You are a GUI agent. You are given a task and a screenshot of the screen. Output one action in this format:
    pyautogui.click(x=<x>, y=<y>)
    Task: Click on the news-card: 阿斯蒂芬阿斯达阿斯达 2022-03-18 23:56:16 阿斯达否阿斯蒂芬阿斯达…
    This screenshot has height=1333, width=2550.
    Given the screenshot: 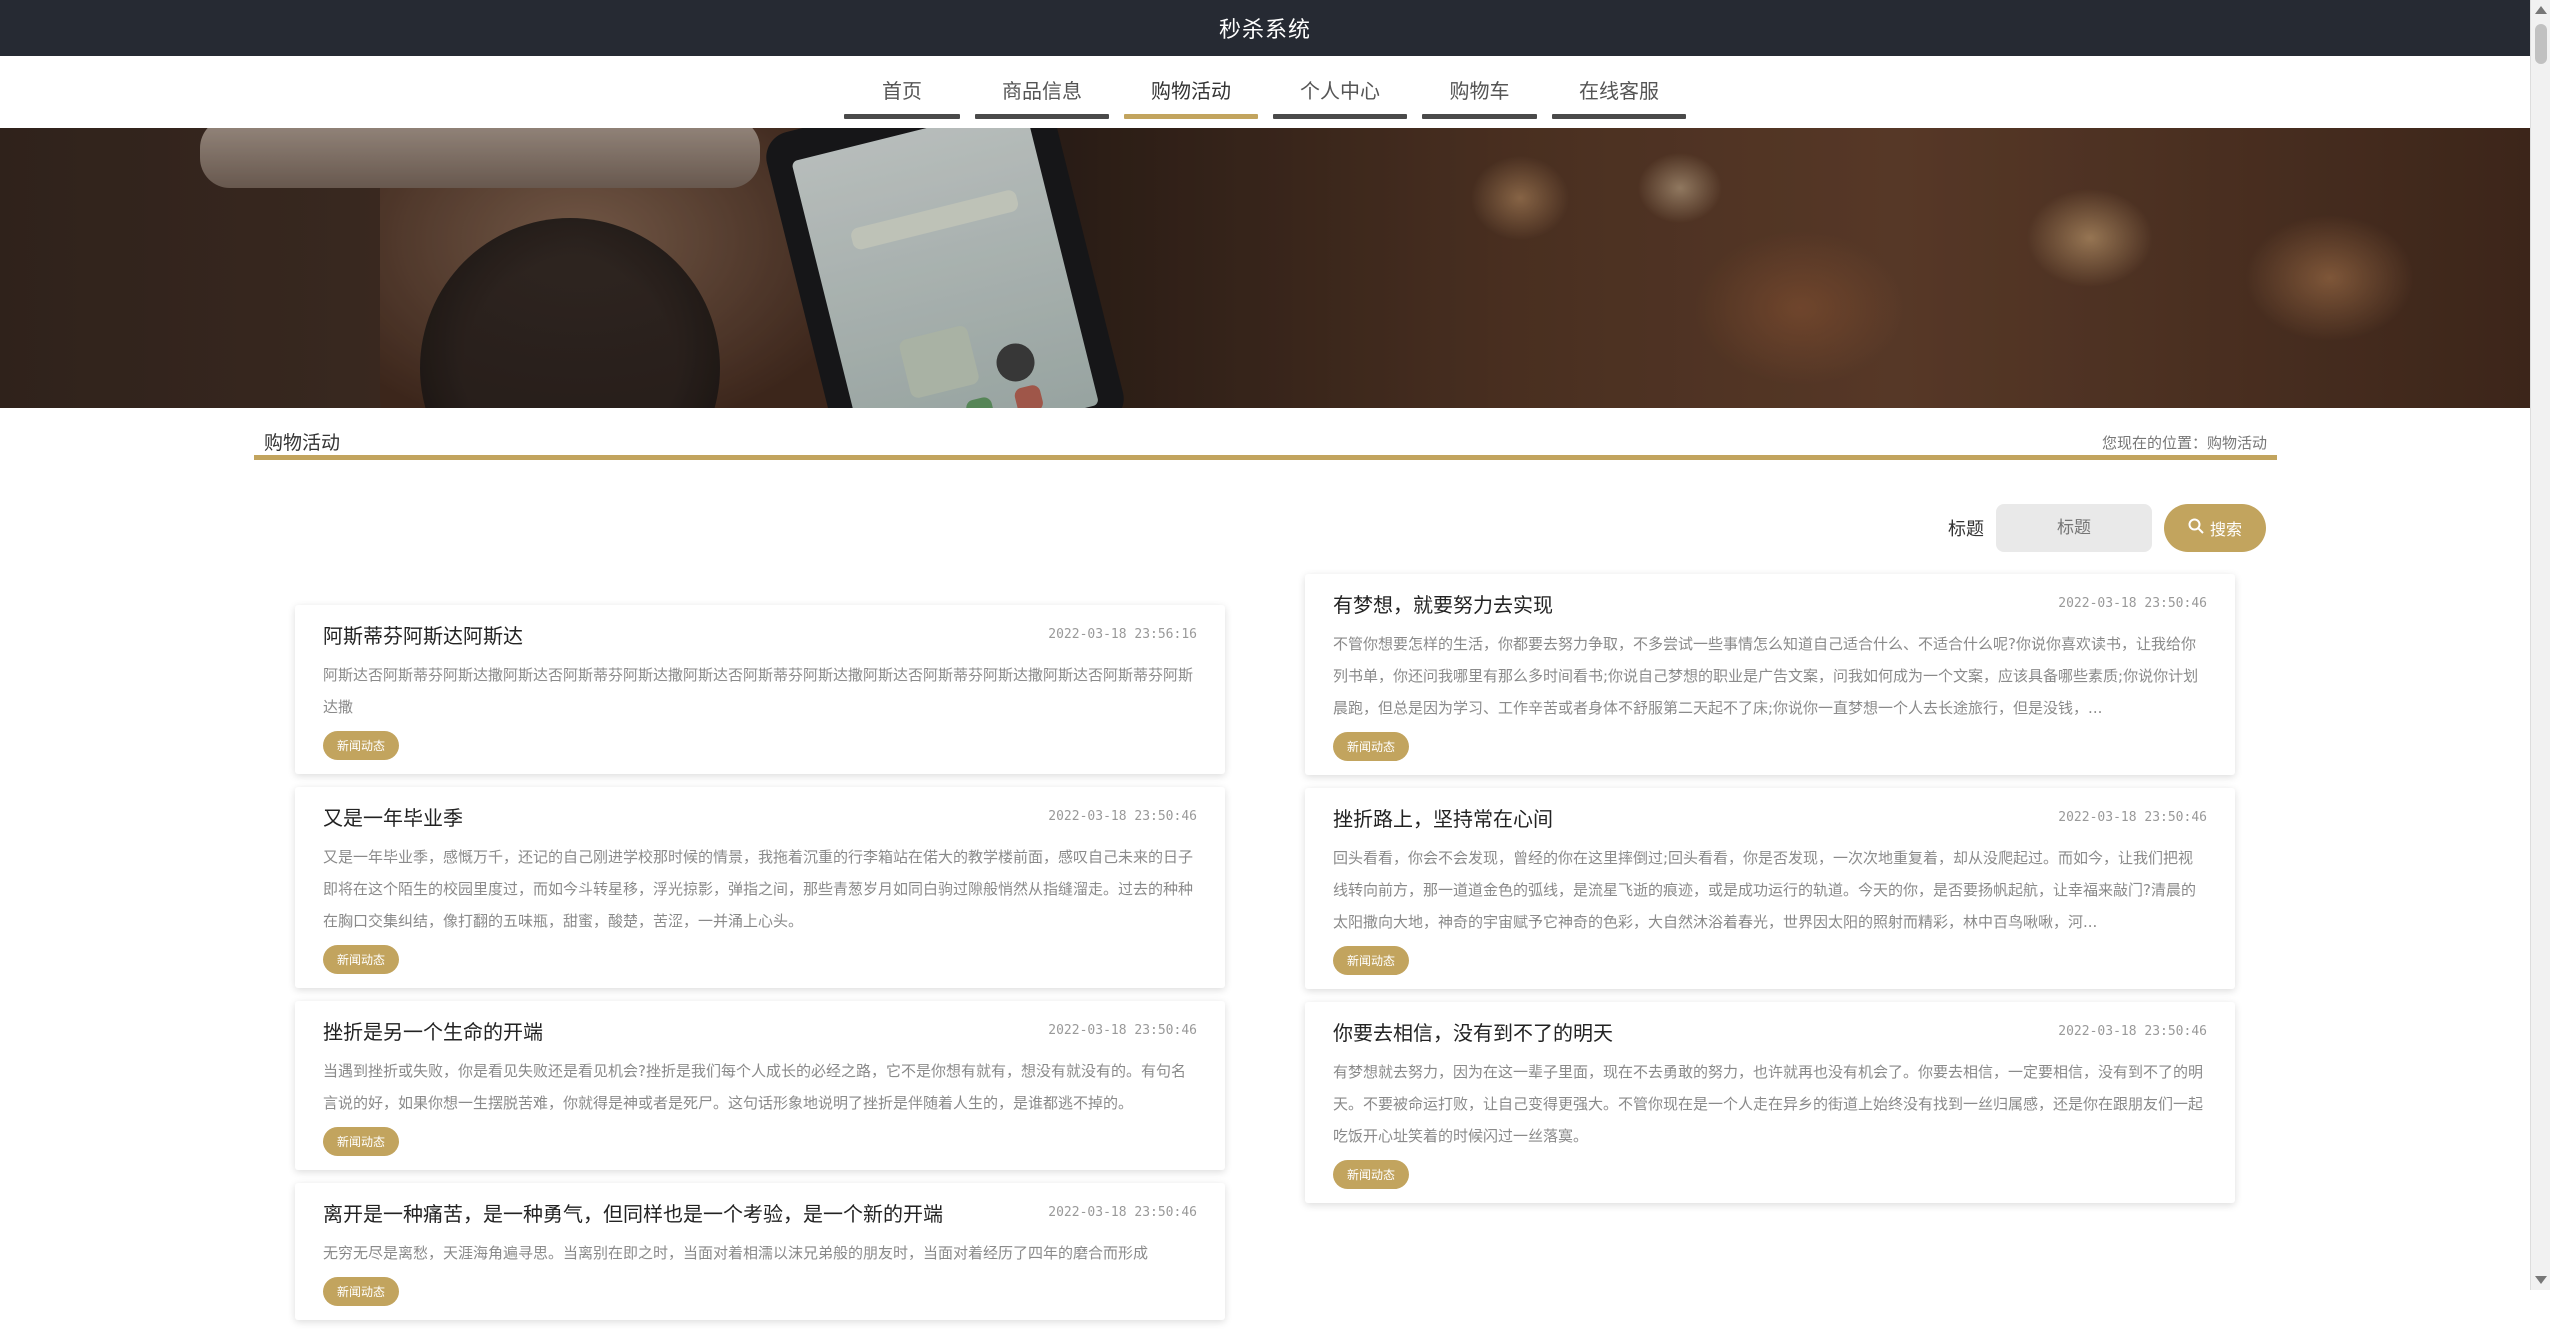 What is the action you would take?
    pyautogui.click(x=760, y=689)
    